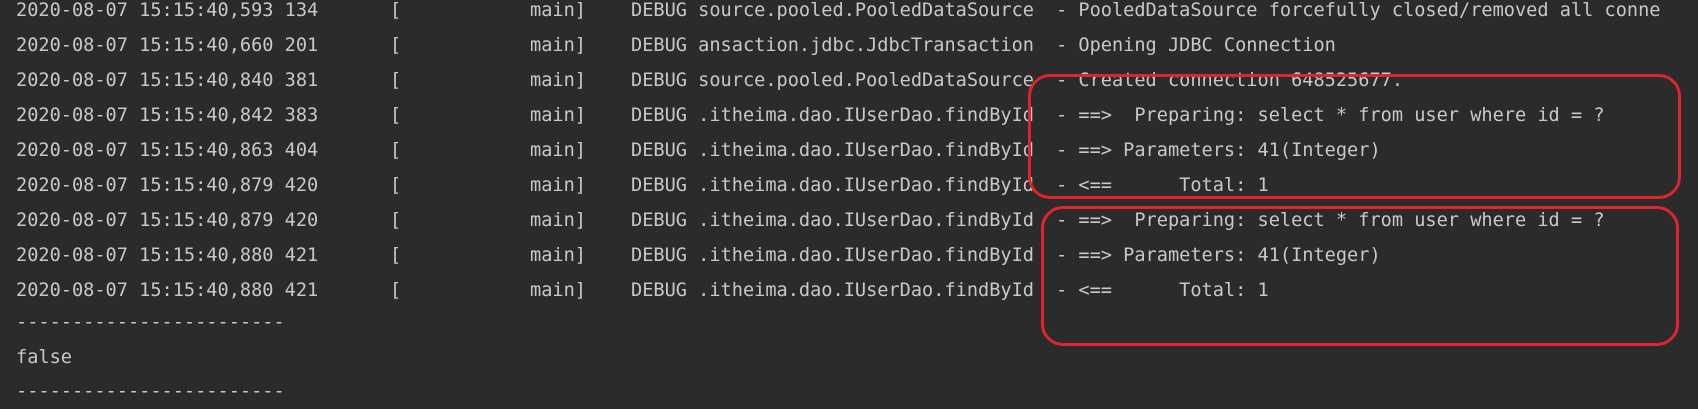 The height and width of the screenshot is (409, 1698). What do you see at coordinates (167, 80) in the screenshot?
I see `log-timestamp: 2020-08-07 15:15:40,840 381` at bounding box center [167, 80].